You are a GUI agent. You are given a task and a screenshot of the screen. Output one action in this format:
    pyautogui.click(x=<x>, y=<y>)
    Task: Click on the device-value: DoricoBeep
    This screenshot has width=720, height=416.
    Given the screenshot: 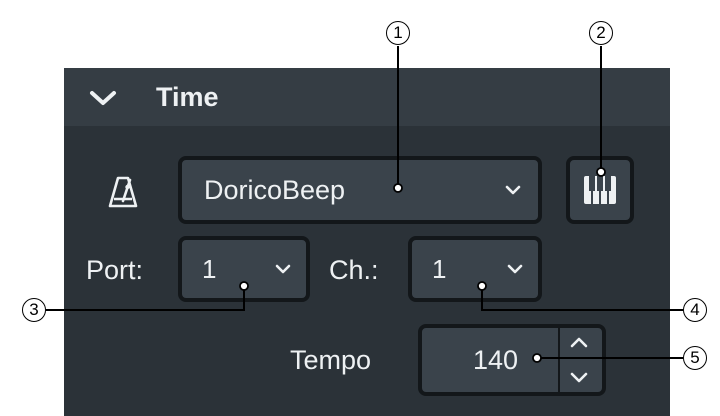 What is the action you would take?
    pyautogui.click(x=275, y=190)
    